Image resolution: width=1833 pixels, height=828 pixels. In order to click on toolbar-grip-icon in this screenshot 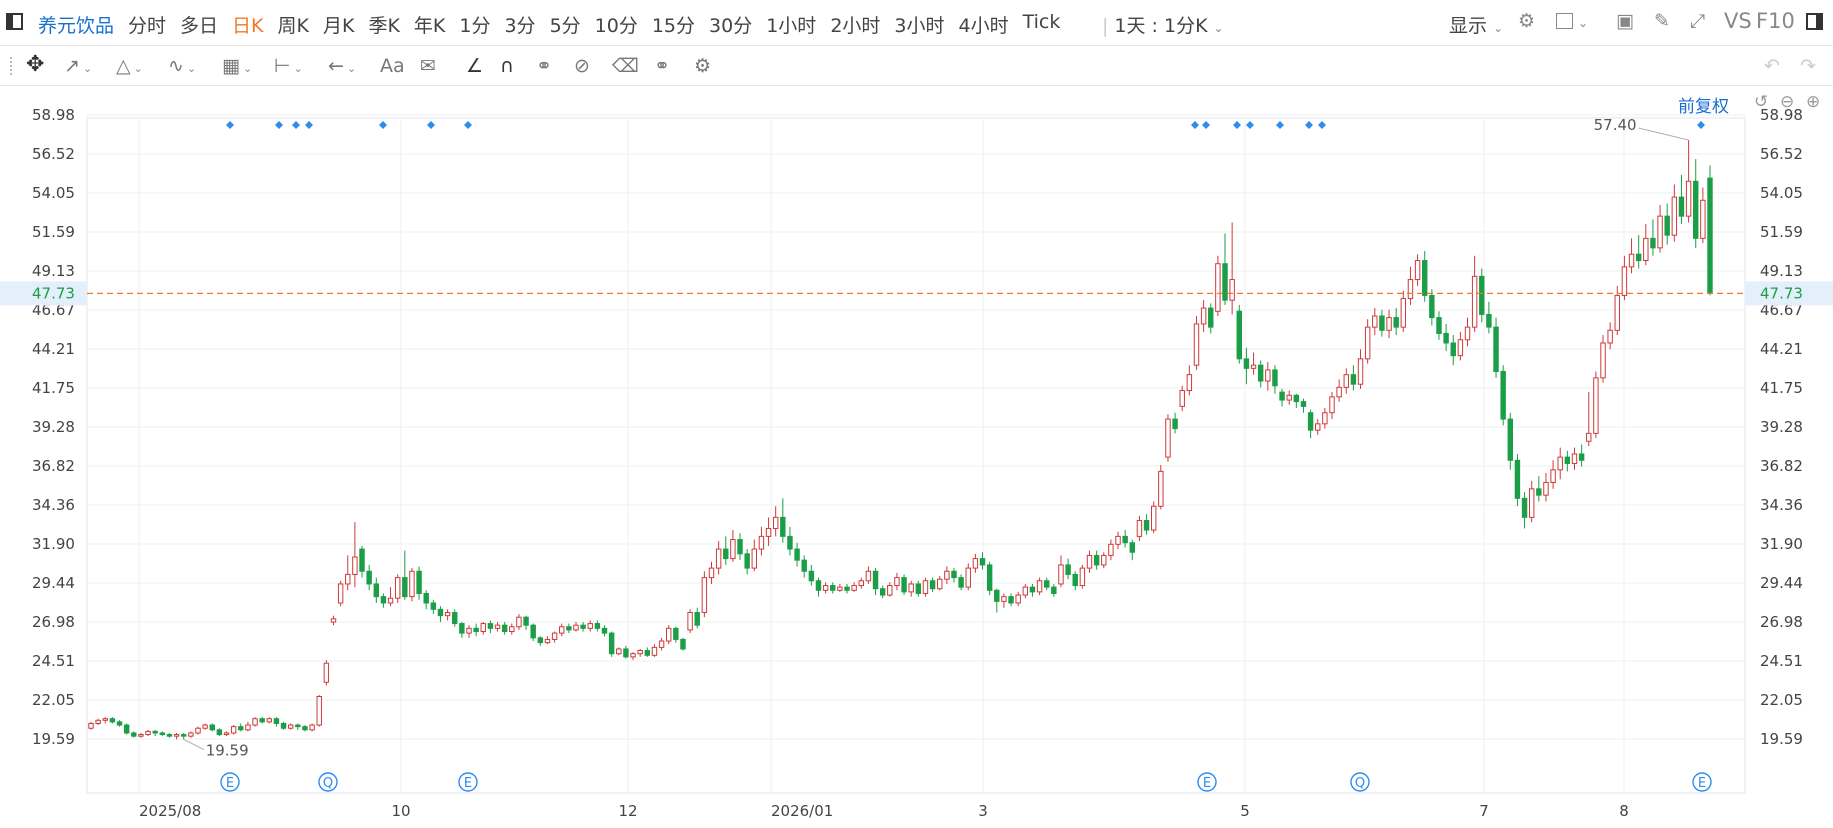, I will do `click(12, 66)`.